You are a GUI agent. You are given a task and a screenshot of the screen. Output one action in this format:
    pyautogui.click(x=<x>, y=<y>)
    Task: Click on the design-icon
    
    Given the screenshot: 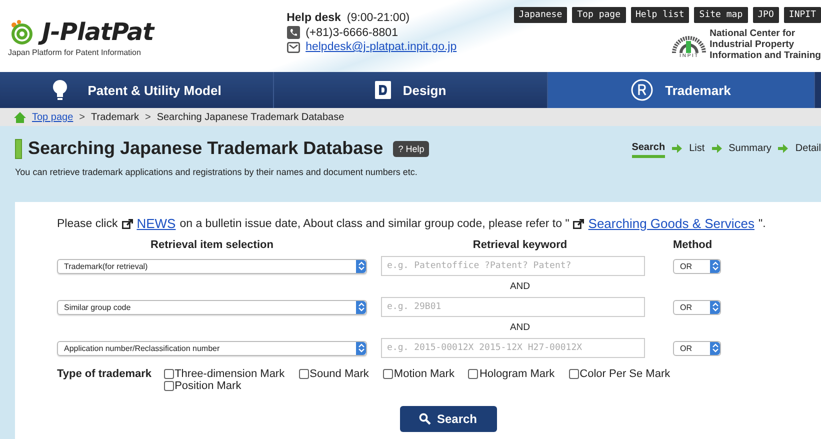 What is the action you would take?
    pyautogui.click(x=382, y=90)
    